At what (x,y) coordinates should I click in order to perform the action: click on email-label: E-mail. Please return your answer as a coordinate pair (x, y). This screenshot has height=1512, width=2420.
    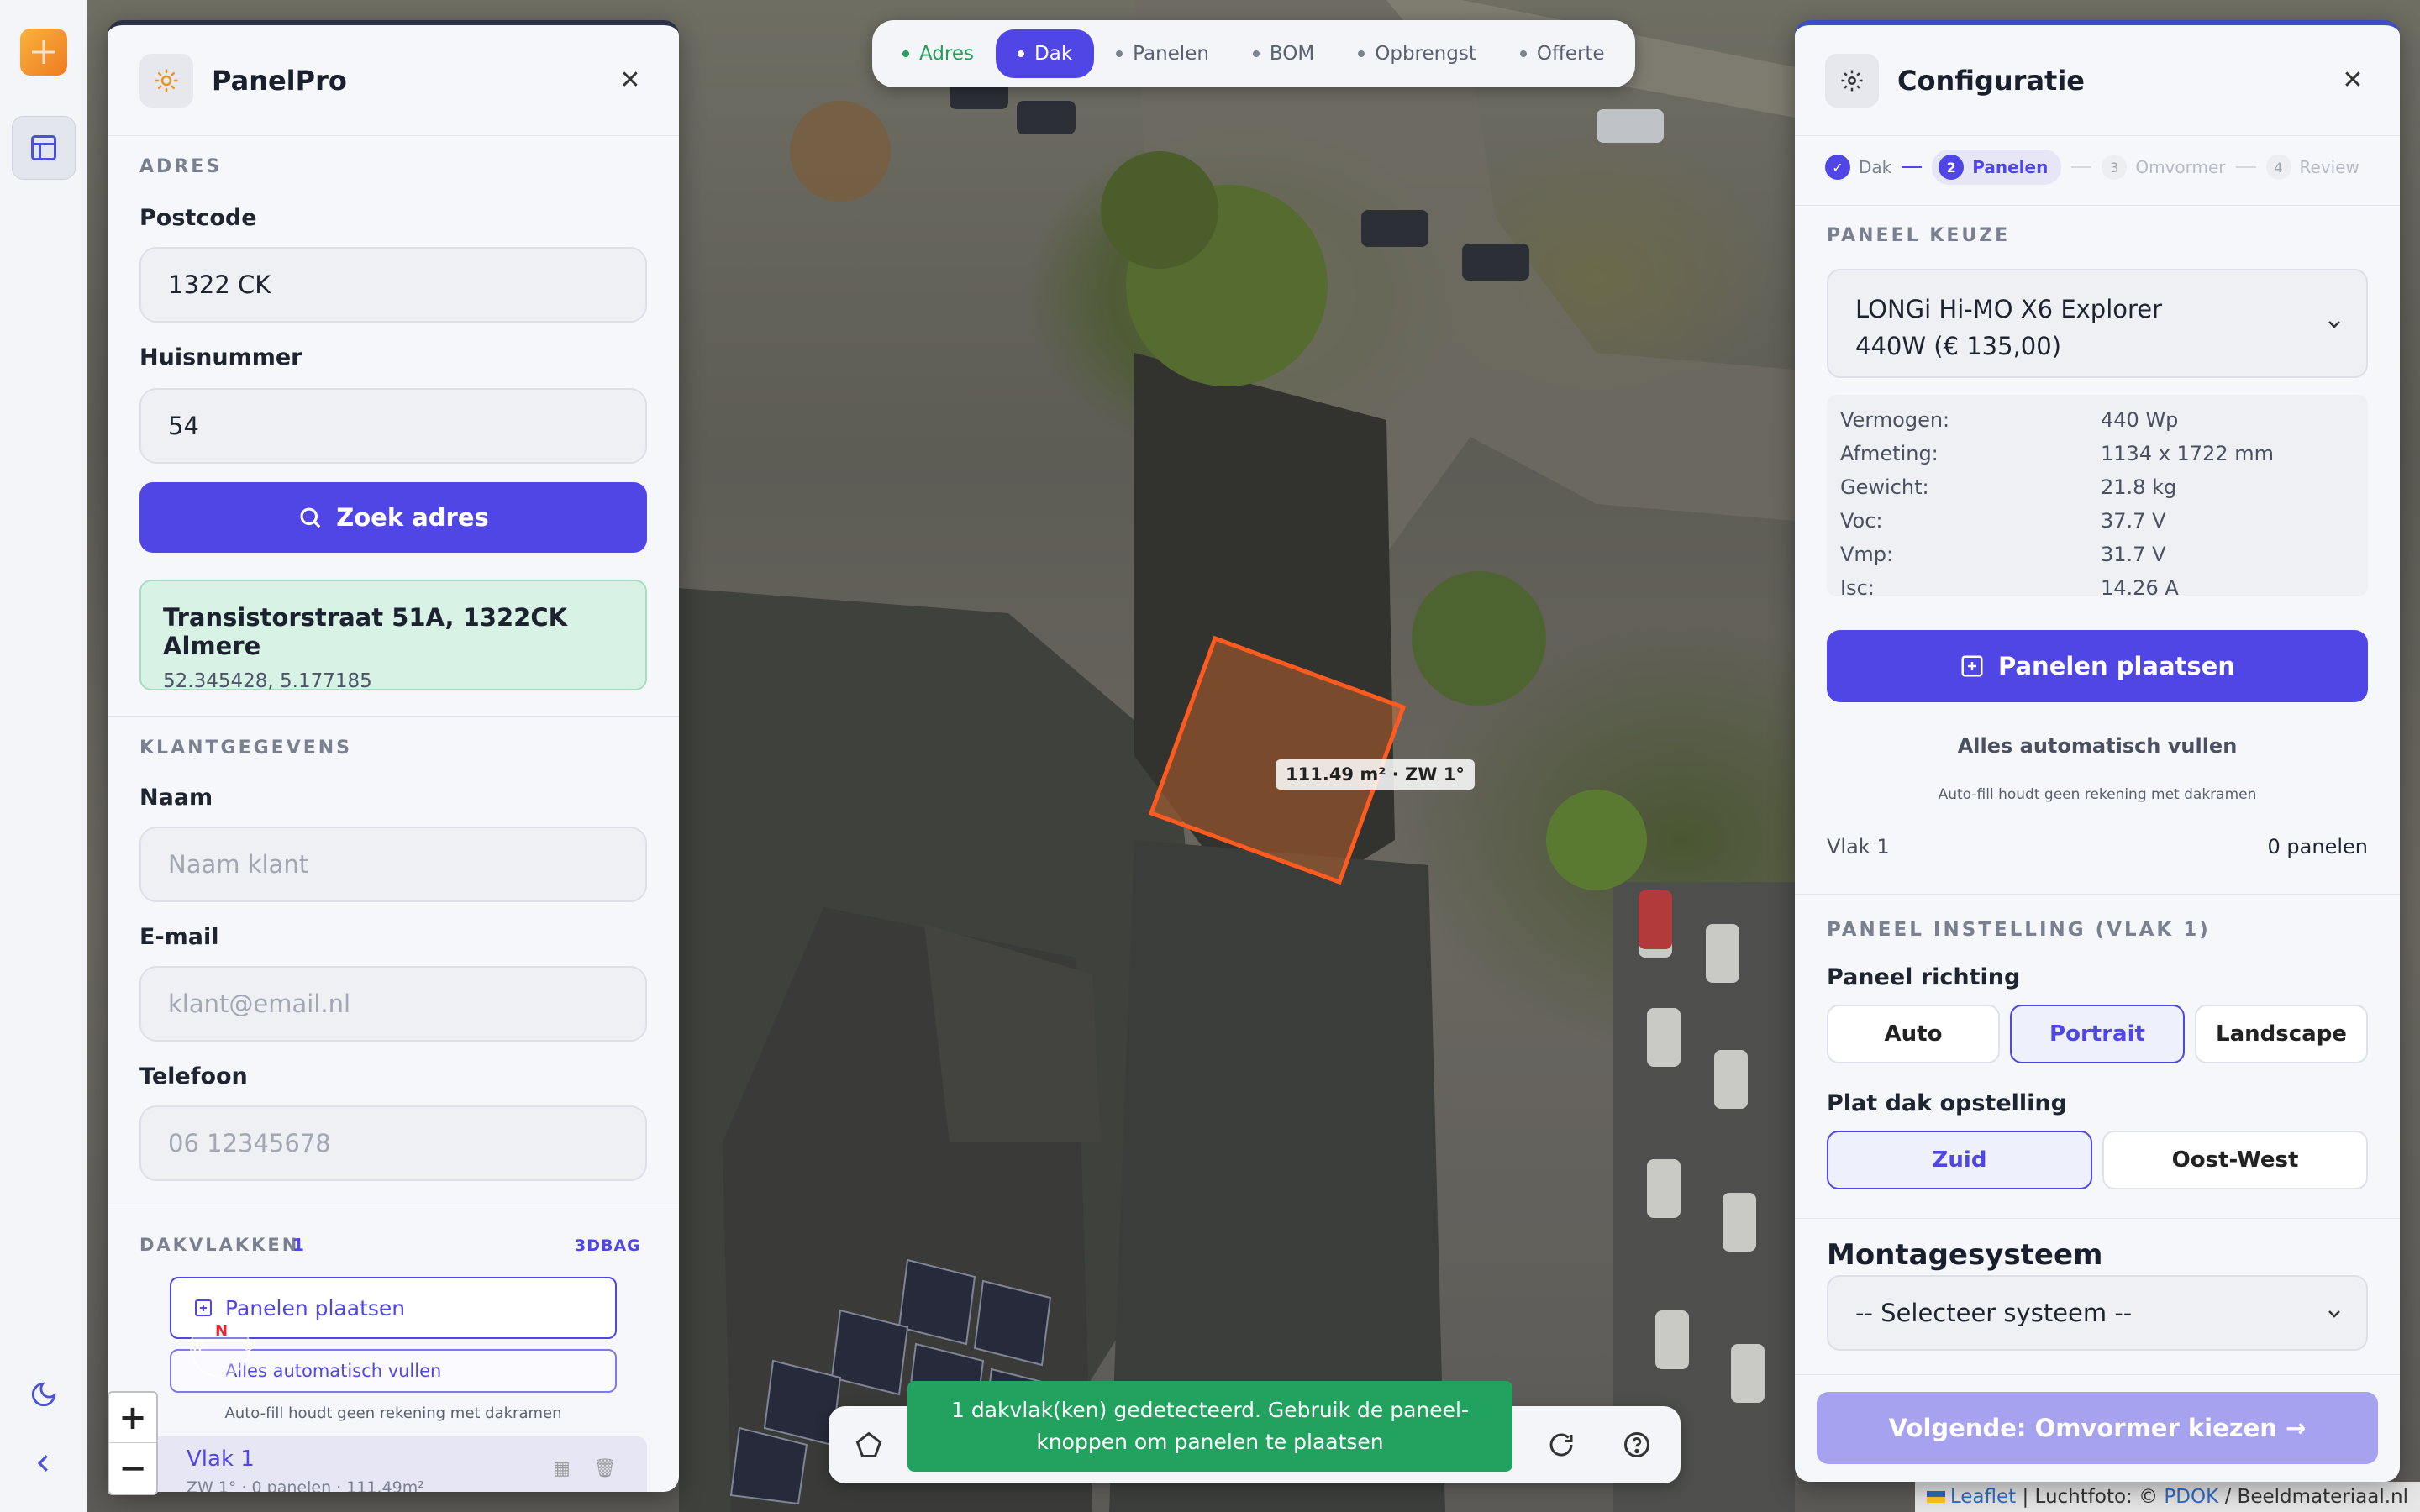
    Looking at the image, I should click on (179, 937).